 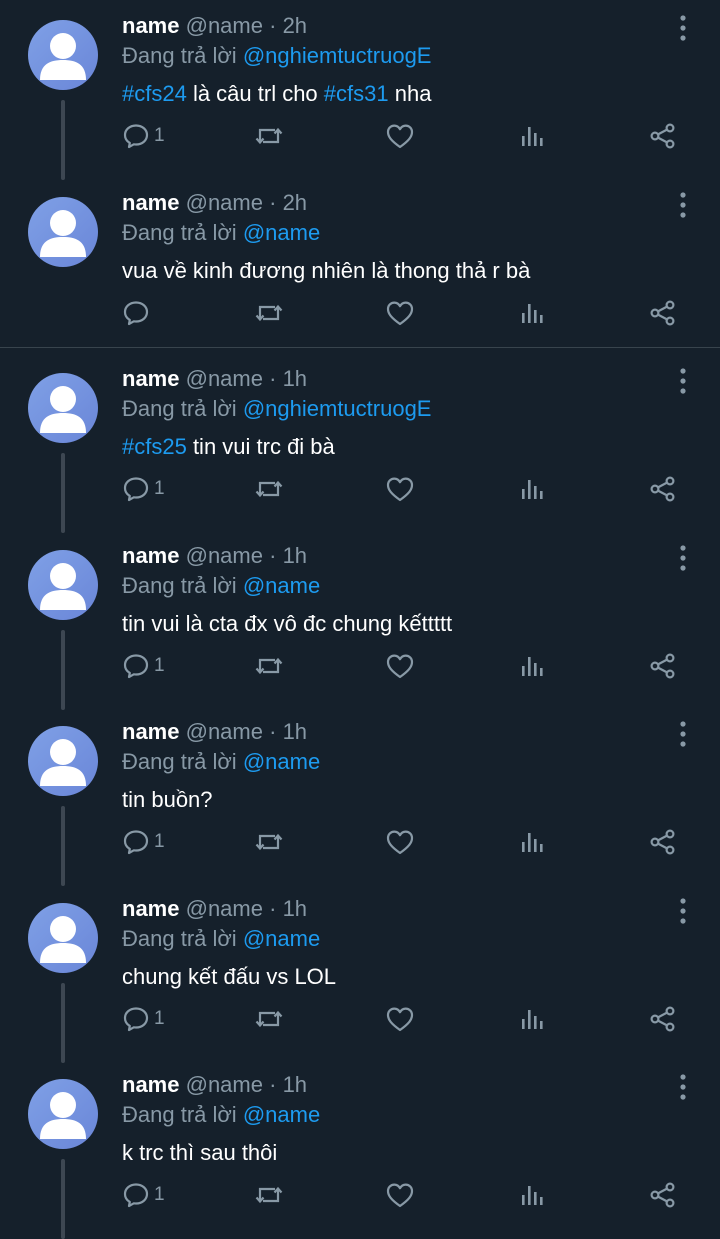 I want to click on tweet-header: name @name · 1h, so click(x=214, y=556).